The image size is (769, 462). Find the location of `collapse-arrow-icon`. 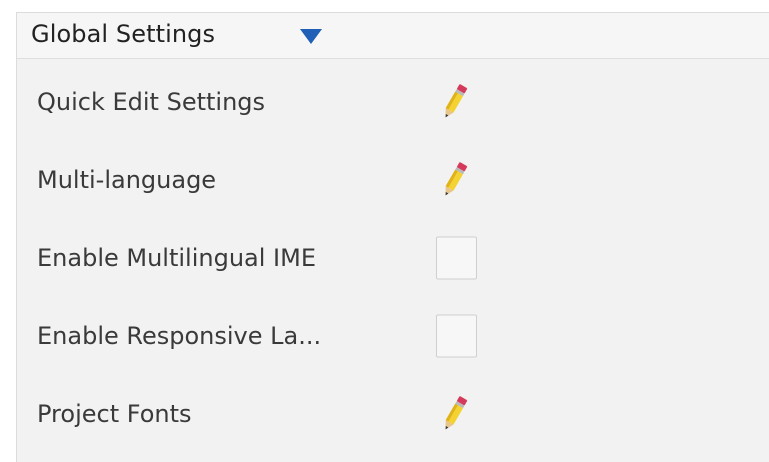

collapse-arrow-icon is located at coordinates (311, 36).